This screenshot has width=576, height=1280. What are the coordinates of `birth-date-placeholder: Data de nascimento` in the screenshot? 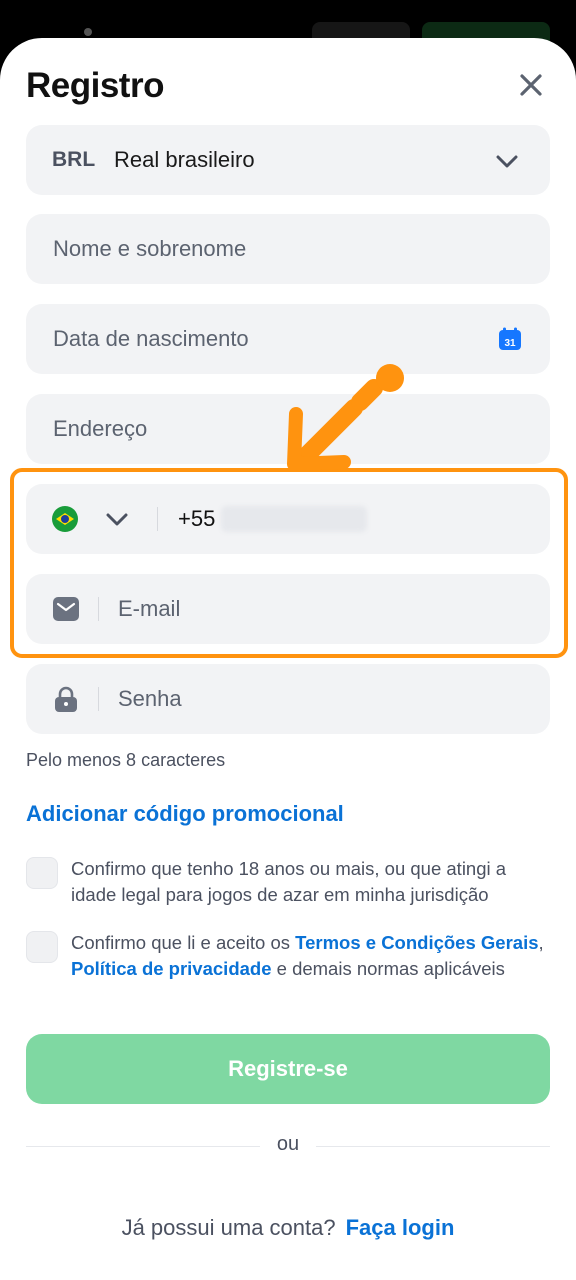 It's located at (151, 338).